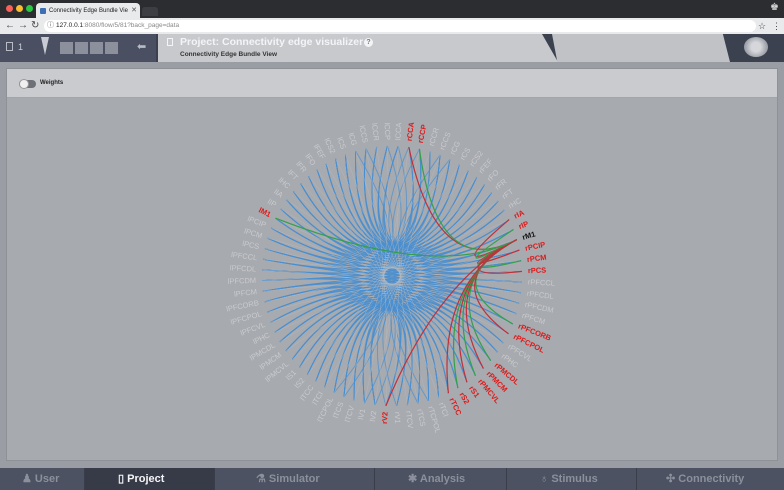  Describe the element at coordinates (353, 139) in the screenshot. I see `node-label: lCG` at that location.